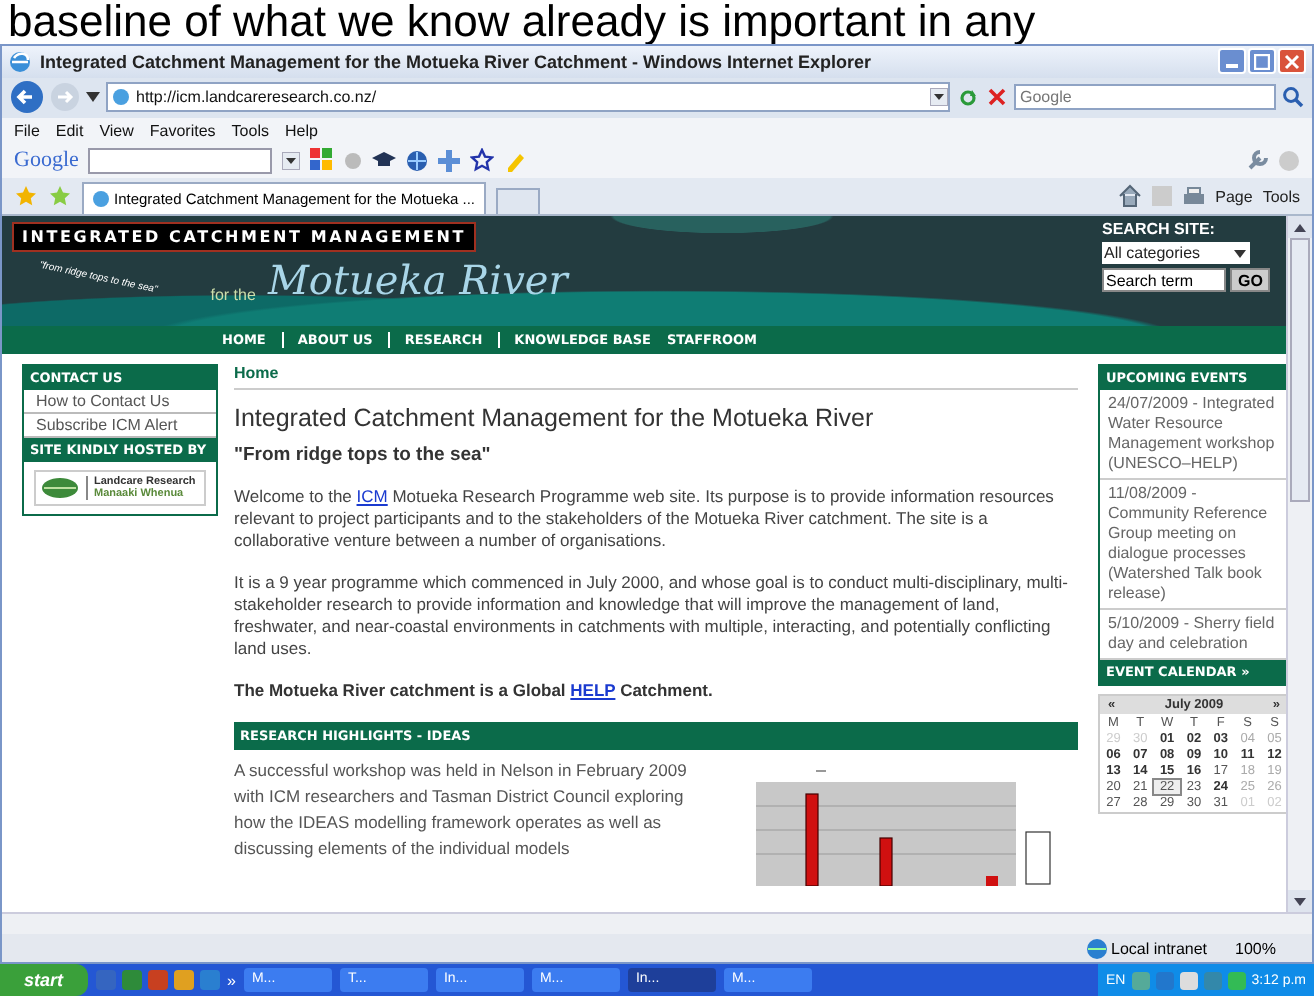  I want to click on more-button: », so click(231, 980).